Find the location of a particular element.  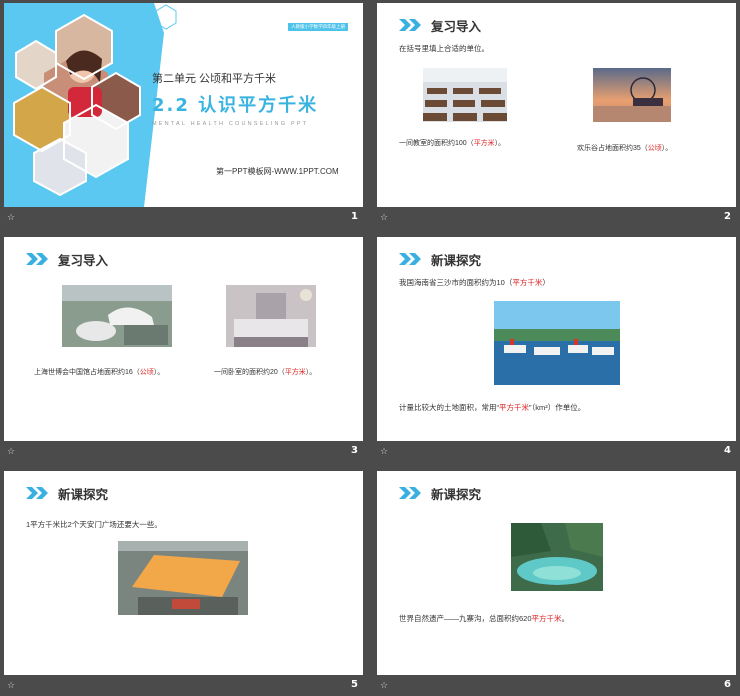

slide-6-footer: ☆ 6 is located at coordinates (556, 685).